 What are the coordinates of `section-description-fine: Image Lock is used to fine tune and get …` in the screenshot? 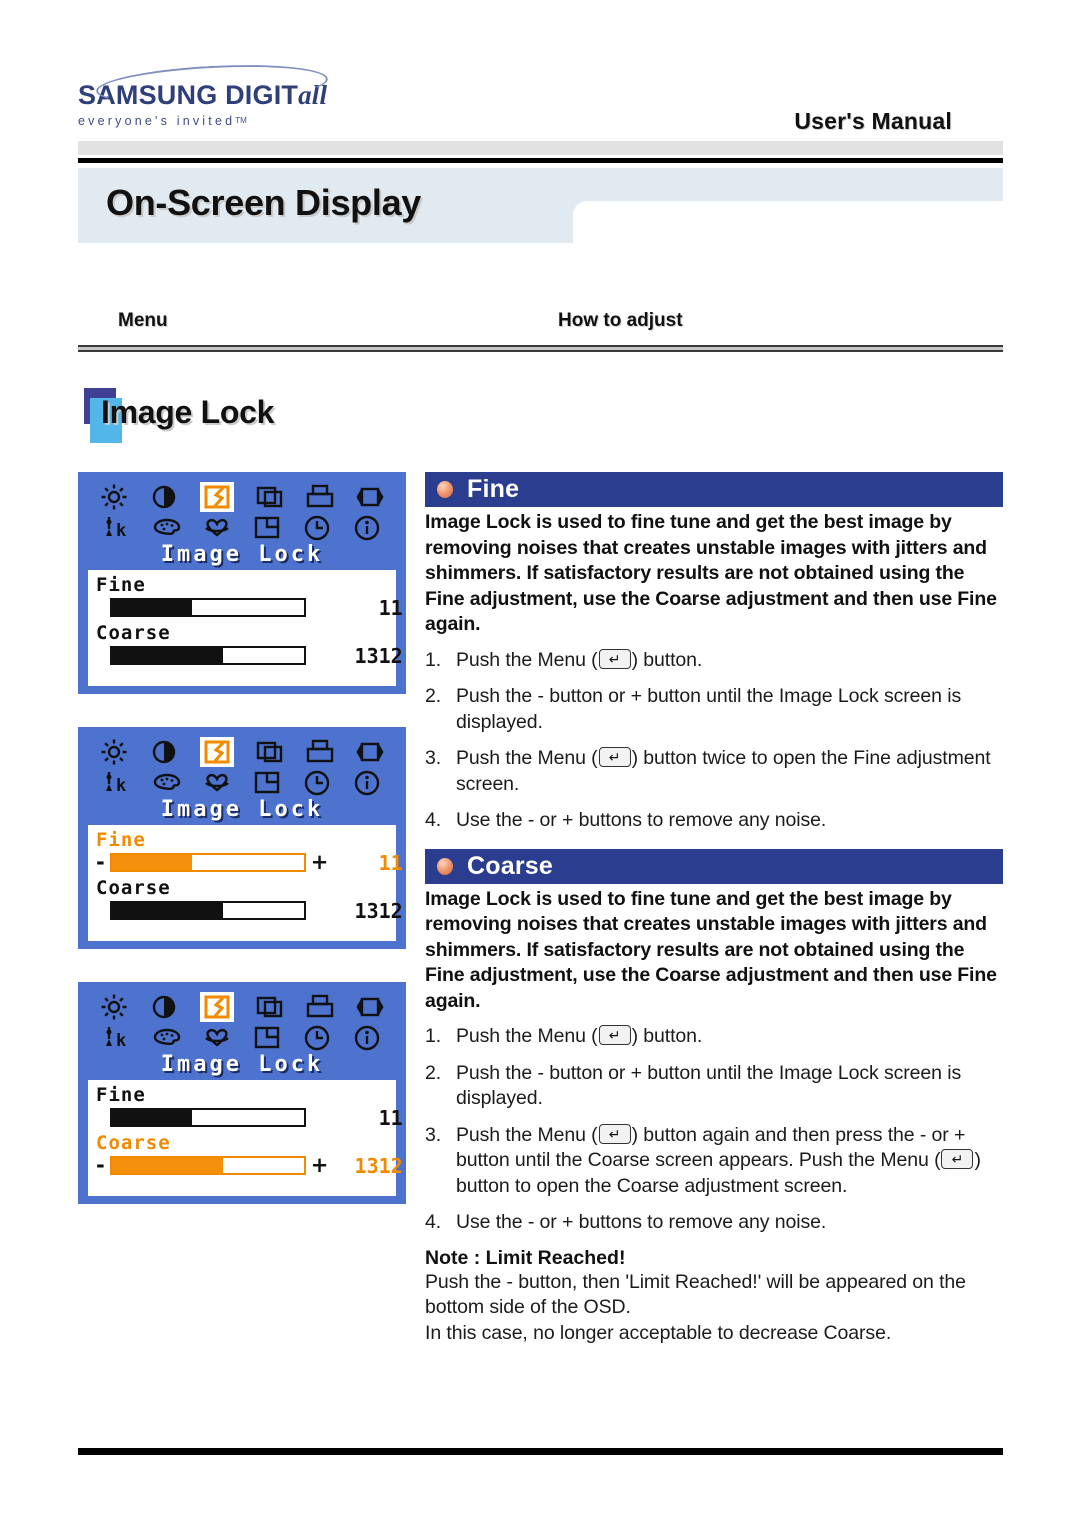 It's located at (711, 573).